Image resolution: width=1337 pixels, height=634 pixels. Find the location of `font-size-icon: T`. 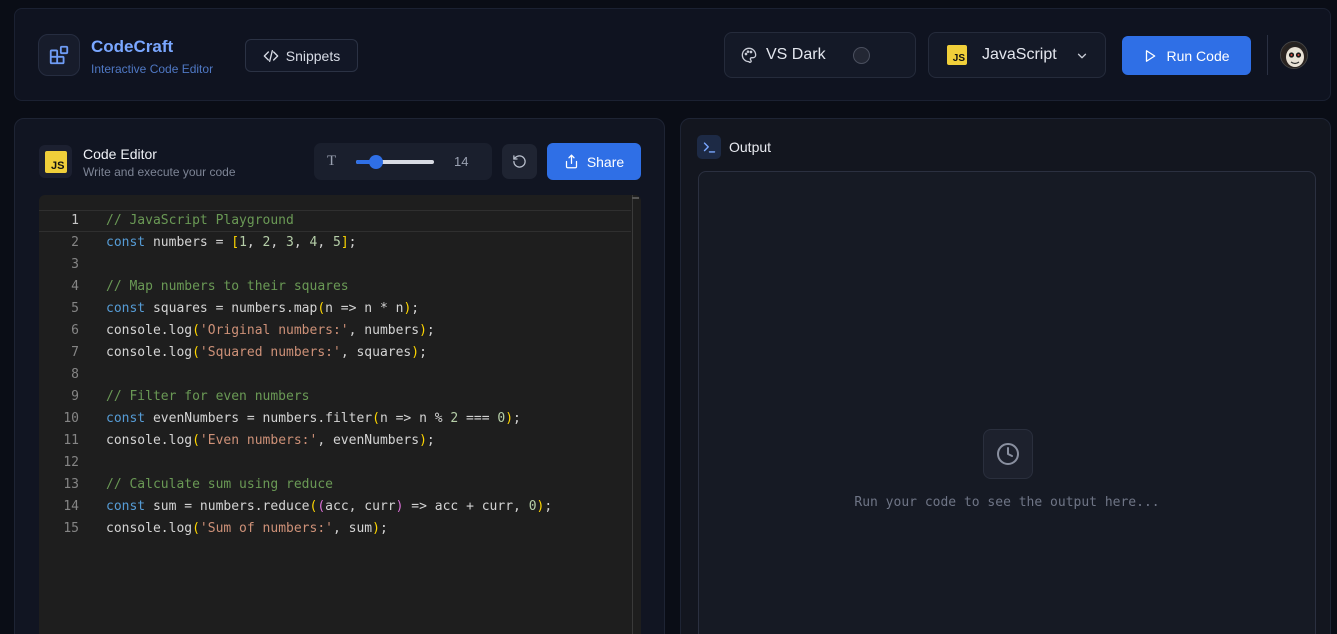

font-size-icon: T is located at coordinates (332, 161).